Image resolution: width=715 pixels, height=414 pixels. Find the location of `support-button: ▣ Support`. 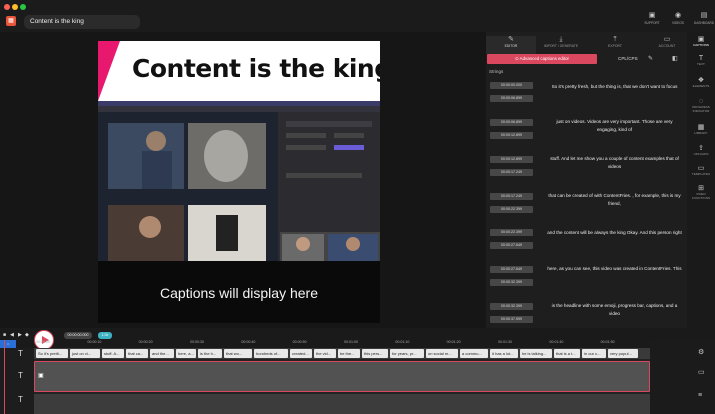

support-button: ▣ Support is located at coordinates (652, 18).